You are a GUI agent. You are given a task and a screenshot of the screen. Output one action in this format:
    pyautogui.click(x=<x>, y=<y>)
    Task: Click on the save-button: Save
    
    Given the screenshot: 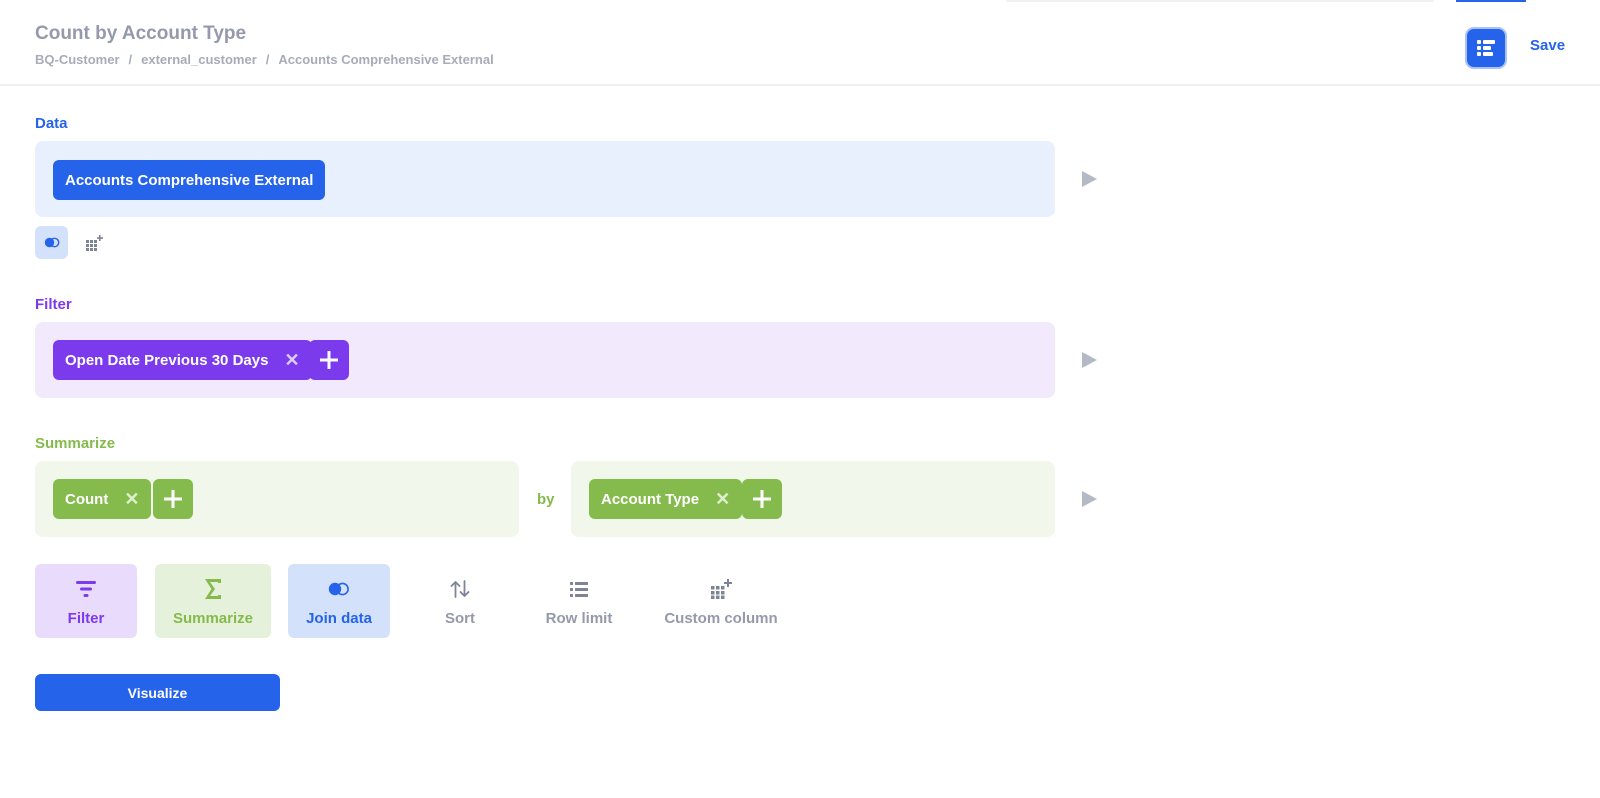 What is the action you would take?
    pyautogui.click(x=1547, y=45)
    